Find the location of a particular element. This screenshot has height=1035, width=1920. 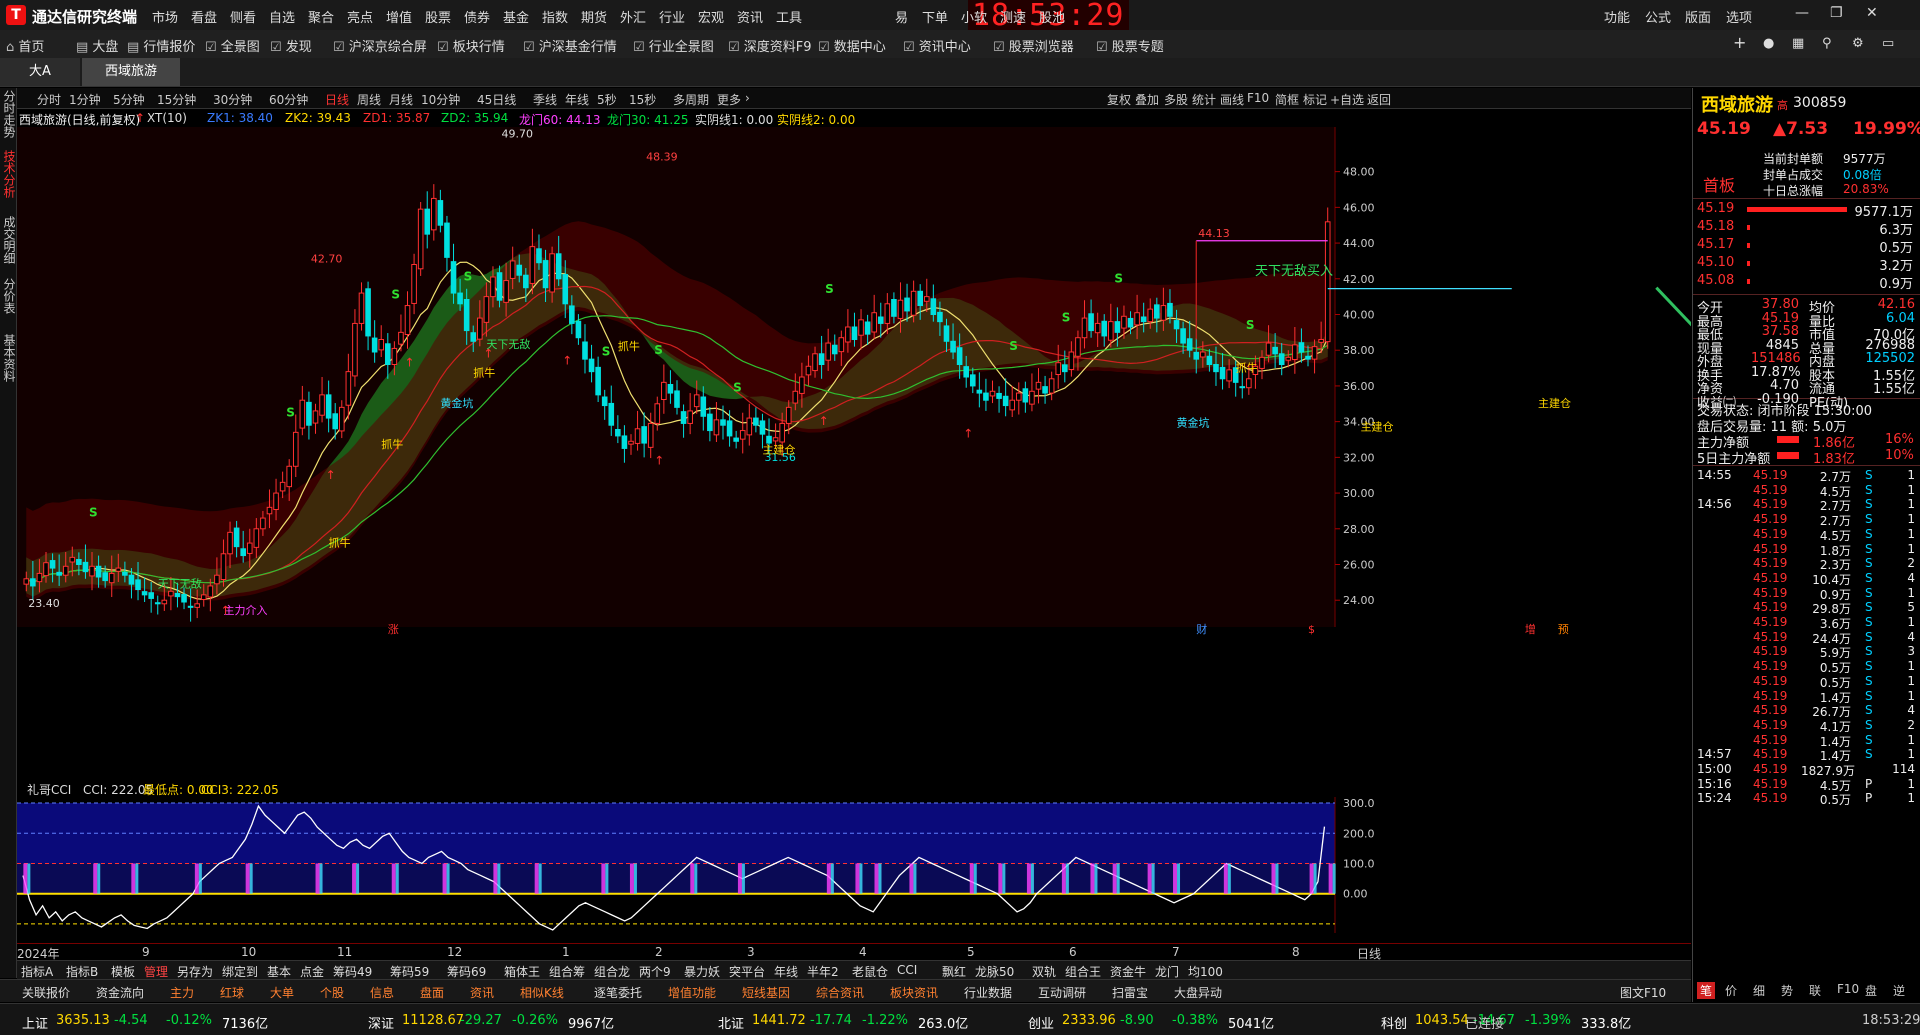

function-tab-1: 资金流向 is located at coordinates (120, 992).